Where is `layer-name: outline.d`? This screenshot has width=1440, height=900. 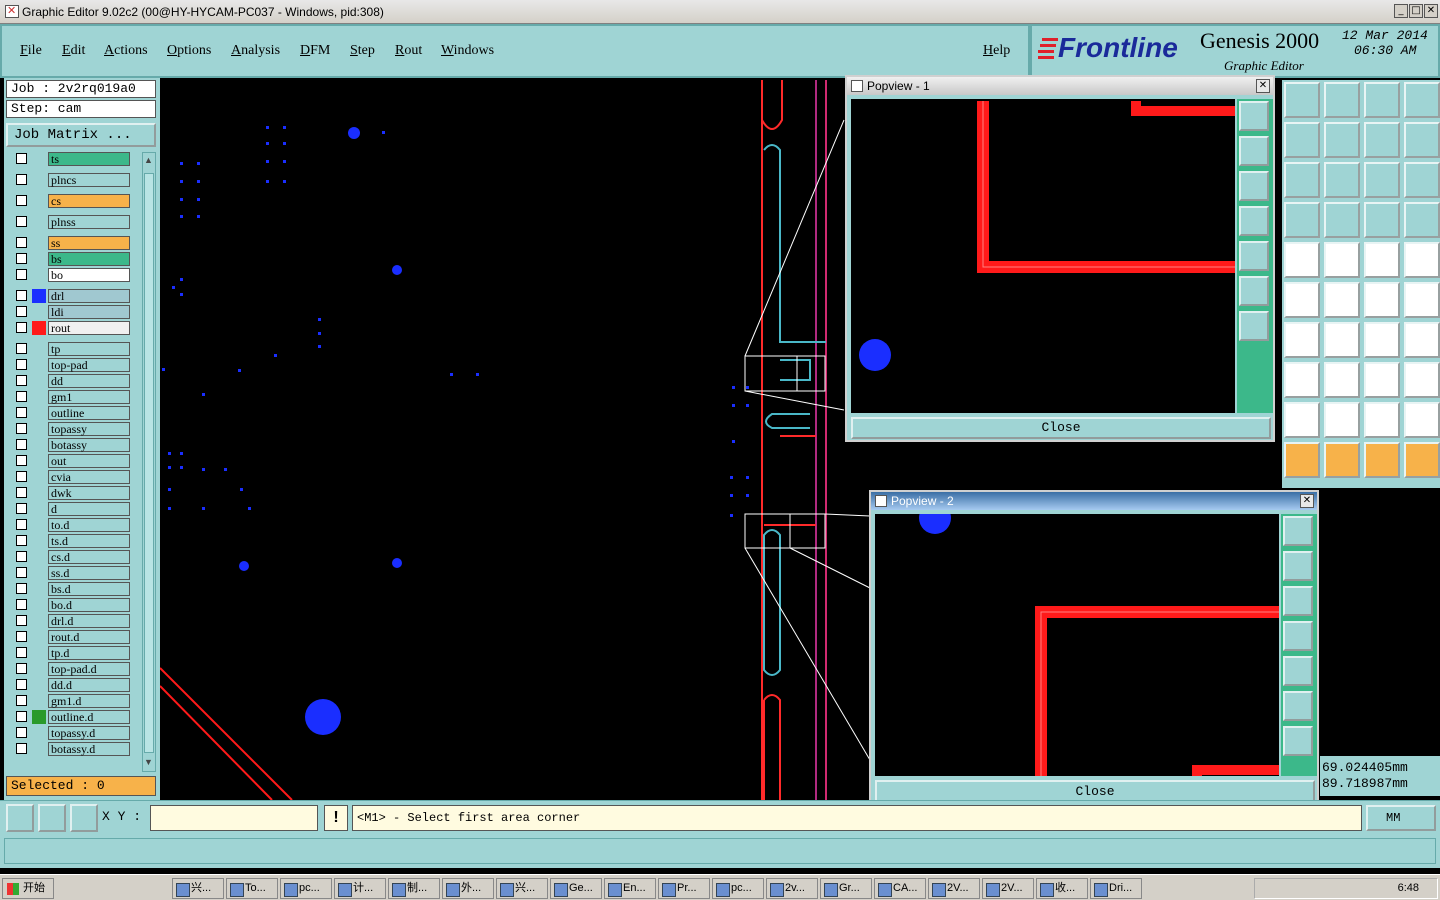 layer-name: outline.d is located at coordinates (89, 717).